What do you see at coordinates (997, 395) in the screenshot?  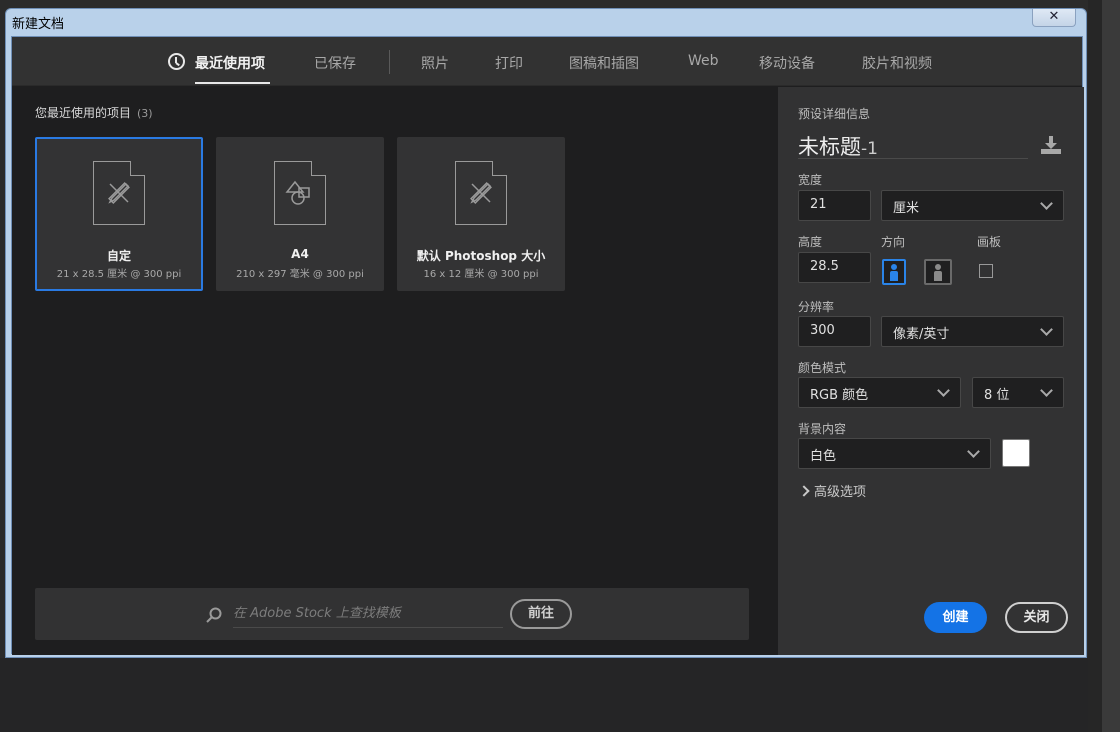 I see `bit-depth-value: 8 位` at bounding box center [997, 395].